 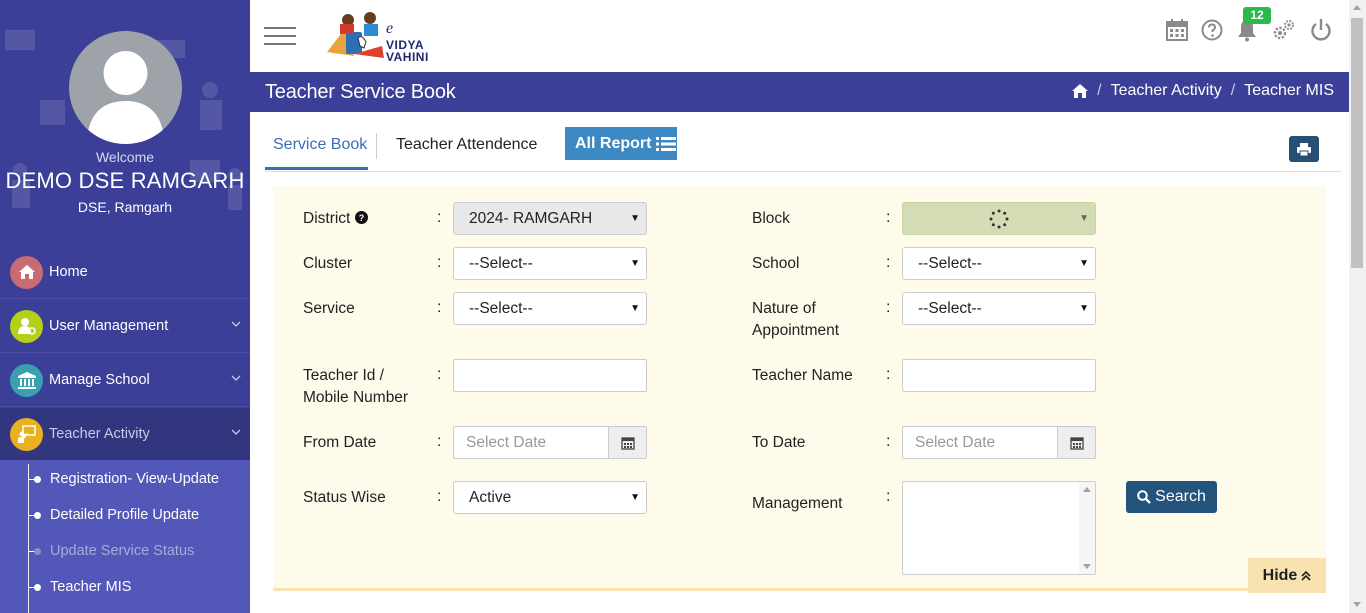 I want to click on management-label: Management, so click(x=797, y=503).